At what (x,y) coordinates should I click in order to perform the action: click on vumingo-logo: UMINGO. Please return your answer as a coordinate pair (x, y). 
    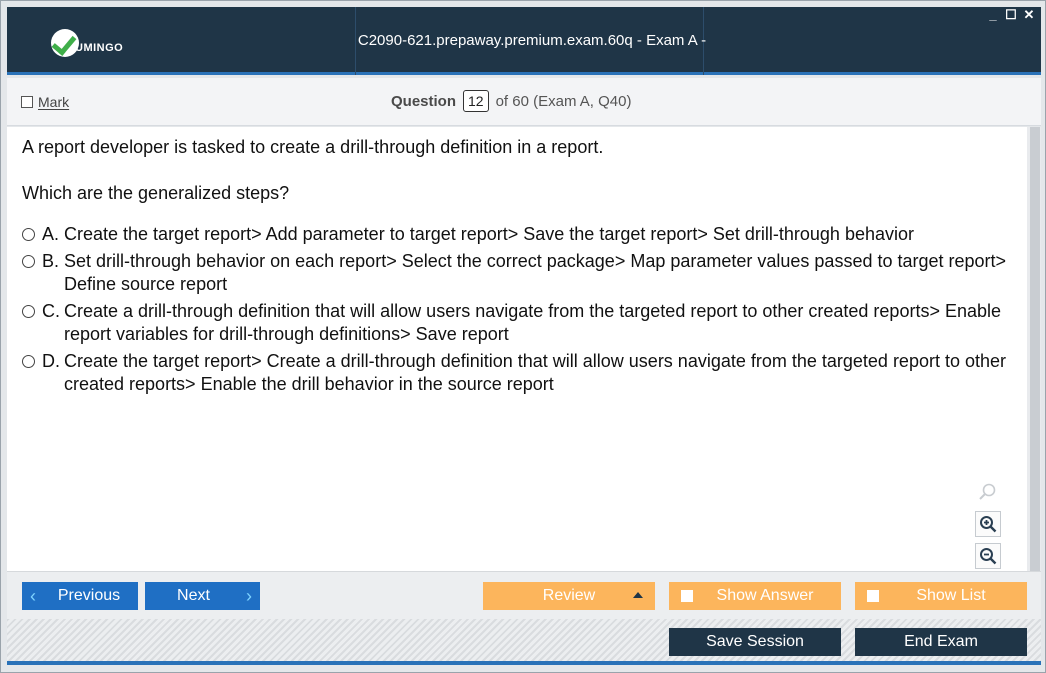
    Looking at the image, I should click on (106, 43).